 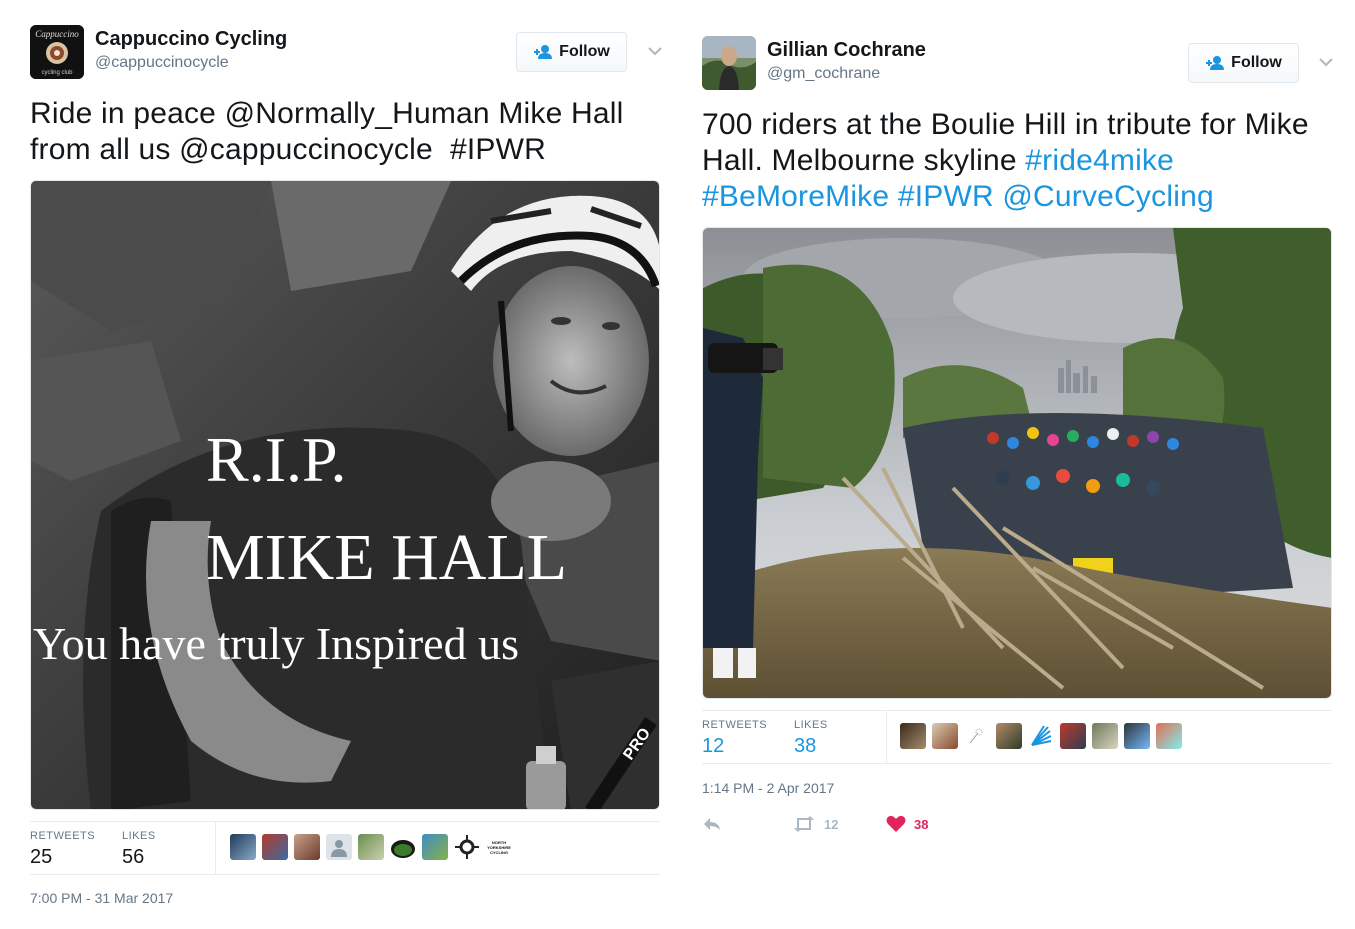 I want to click on tweet-timestamp: 1:14 PM - 2 Apr 2017, so click(x=768, y=788).